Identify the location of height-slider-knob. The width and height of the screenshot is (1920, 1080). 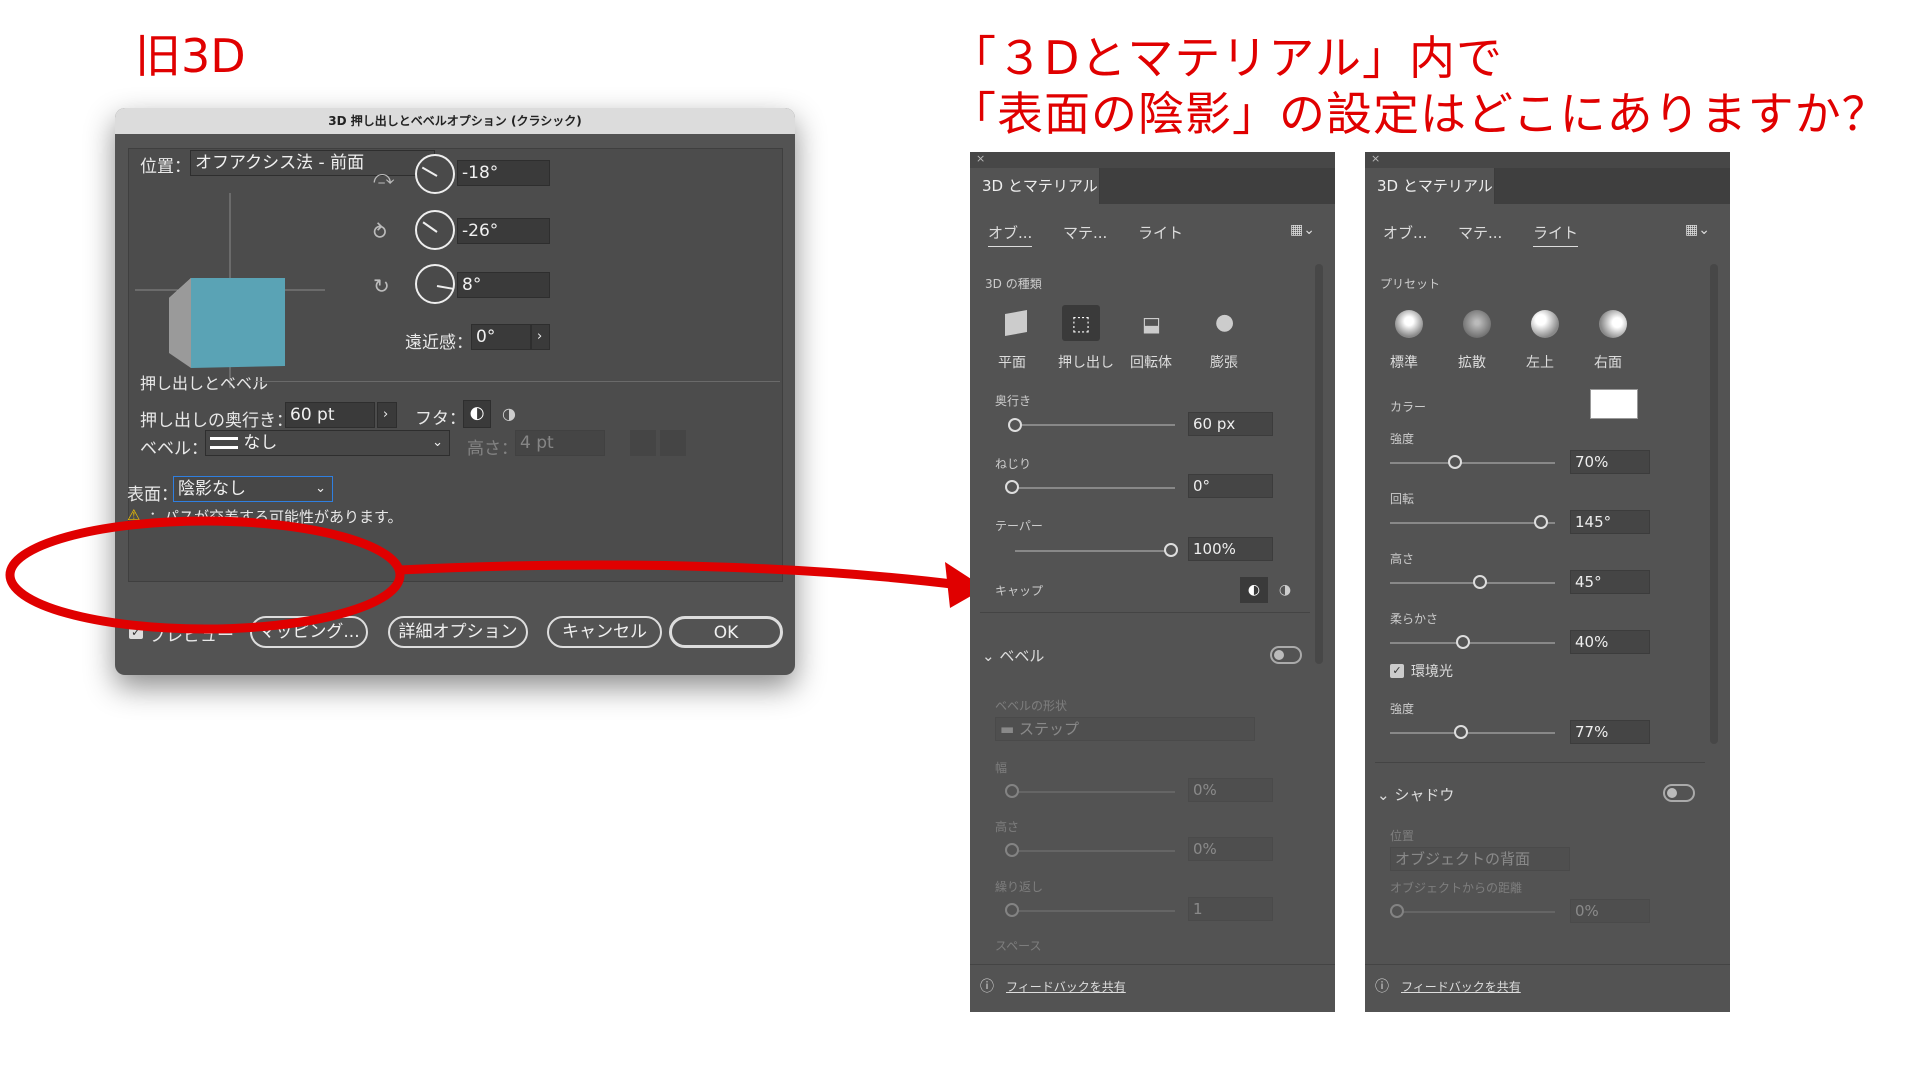
(1480, 582).